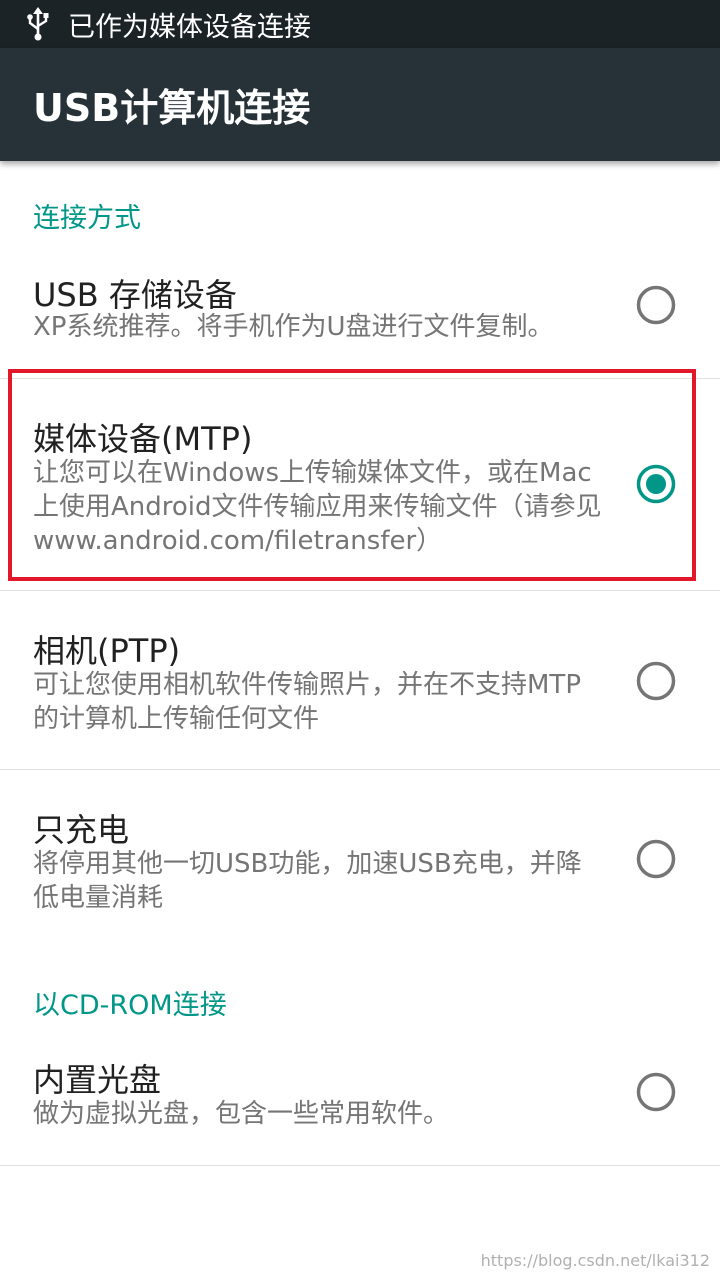 The image size is (720, 1280). I want to click on option-usb-storage: USB 存储设备 XP系统推荐。将手机作为U盘进行文件复制。, so click(360, 314).